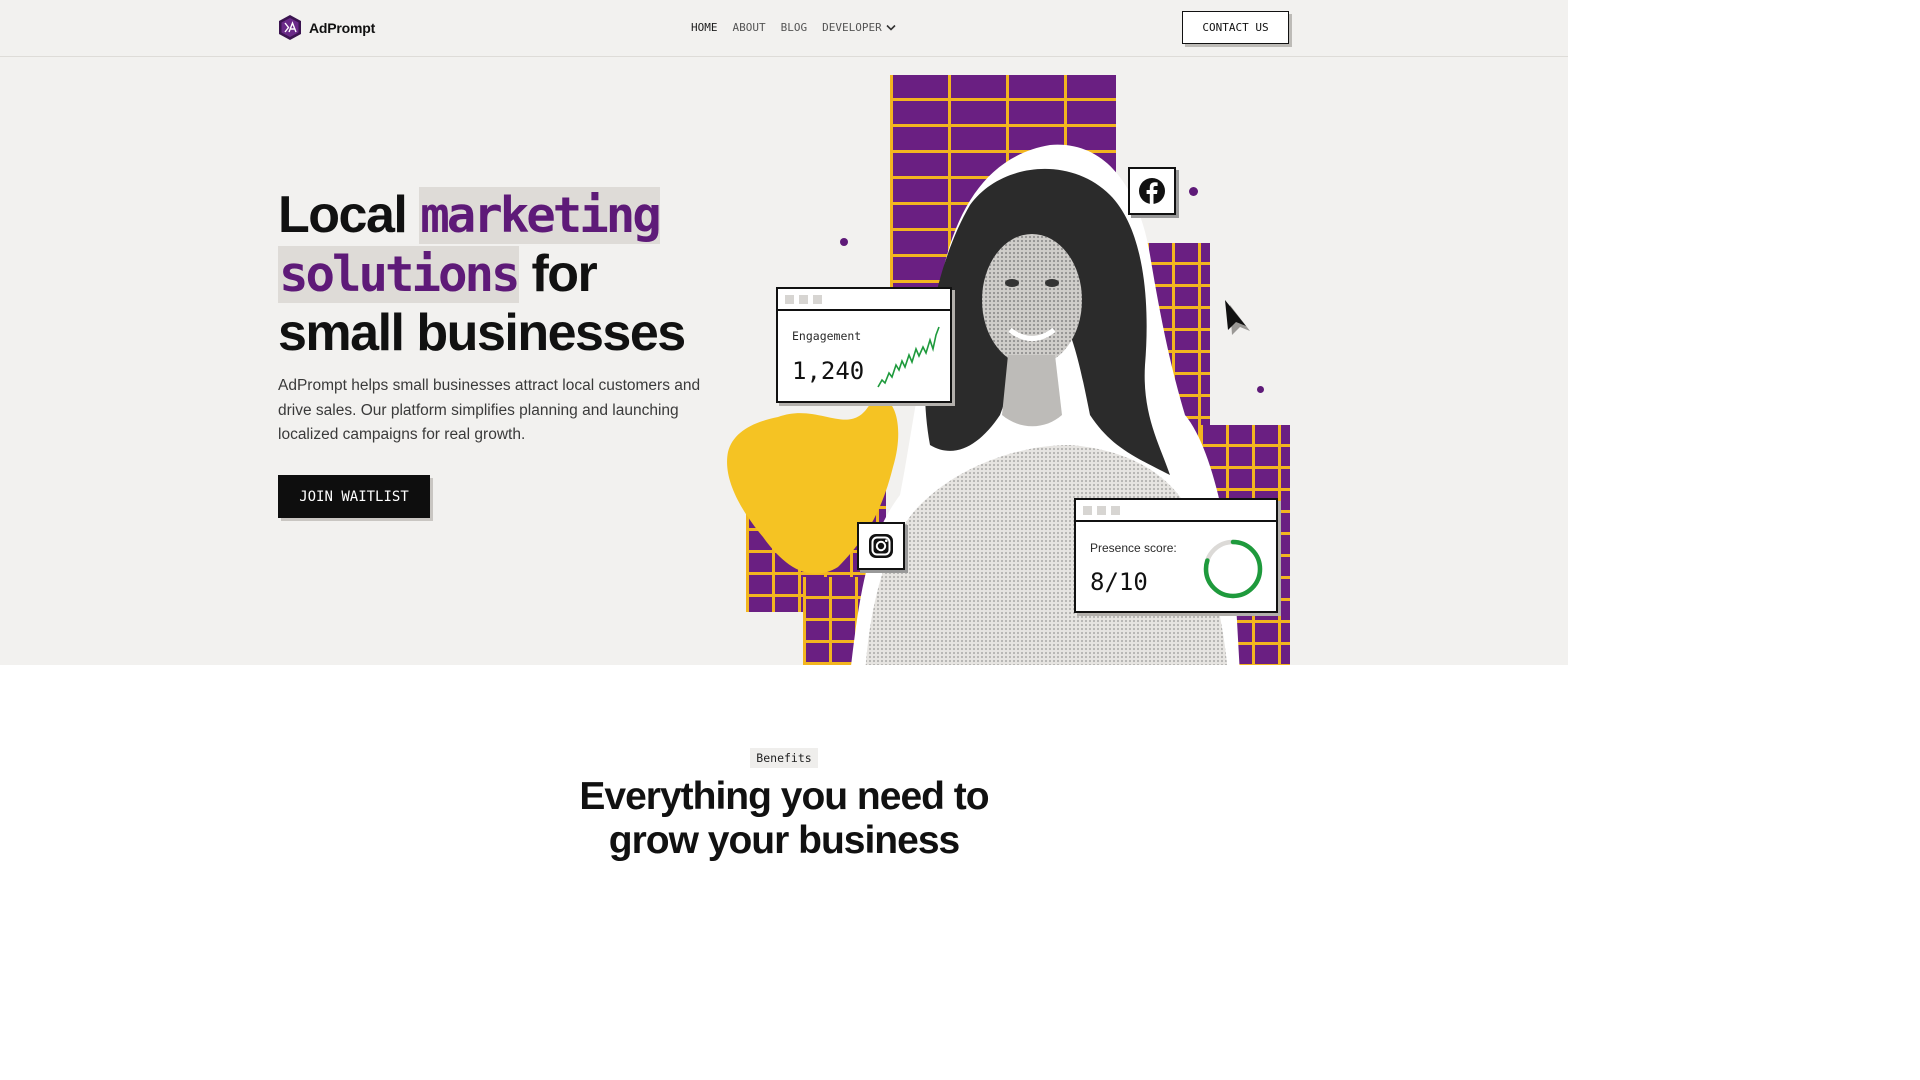  Describe the element at coordinates (784, 840) in the screenshot. I see `benefits-title-line-2: grow your business` at that location.